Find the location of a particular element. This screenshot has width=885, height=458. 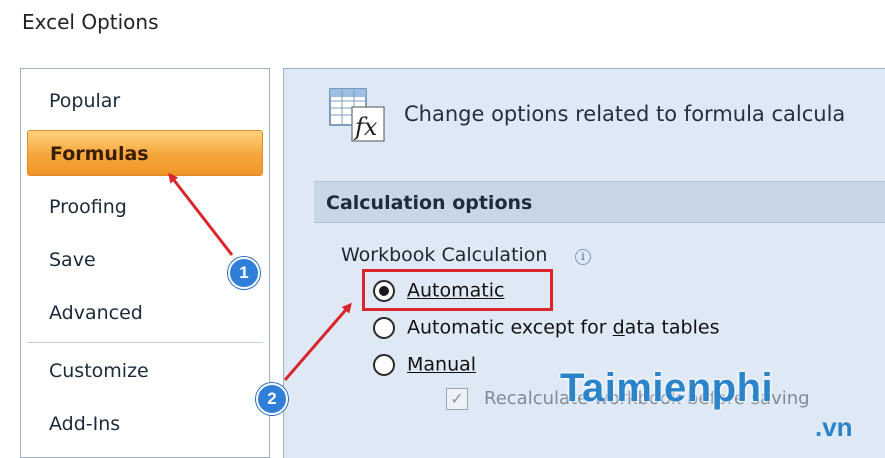

radio-manual: Manual is located at coordinates (424, 364).